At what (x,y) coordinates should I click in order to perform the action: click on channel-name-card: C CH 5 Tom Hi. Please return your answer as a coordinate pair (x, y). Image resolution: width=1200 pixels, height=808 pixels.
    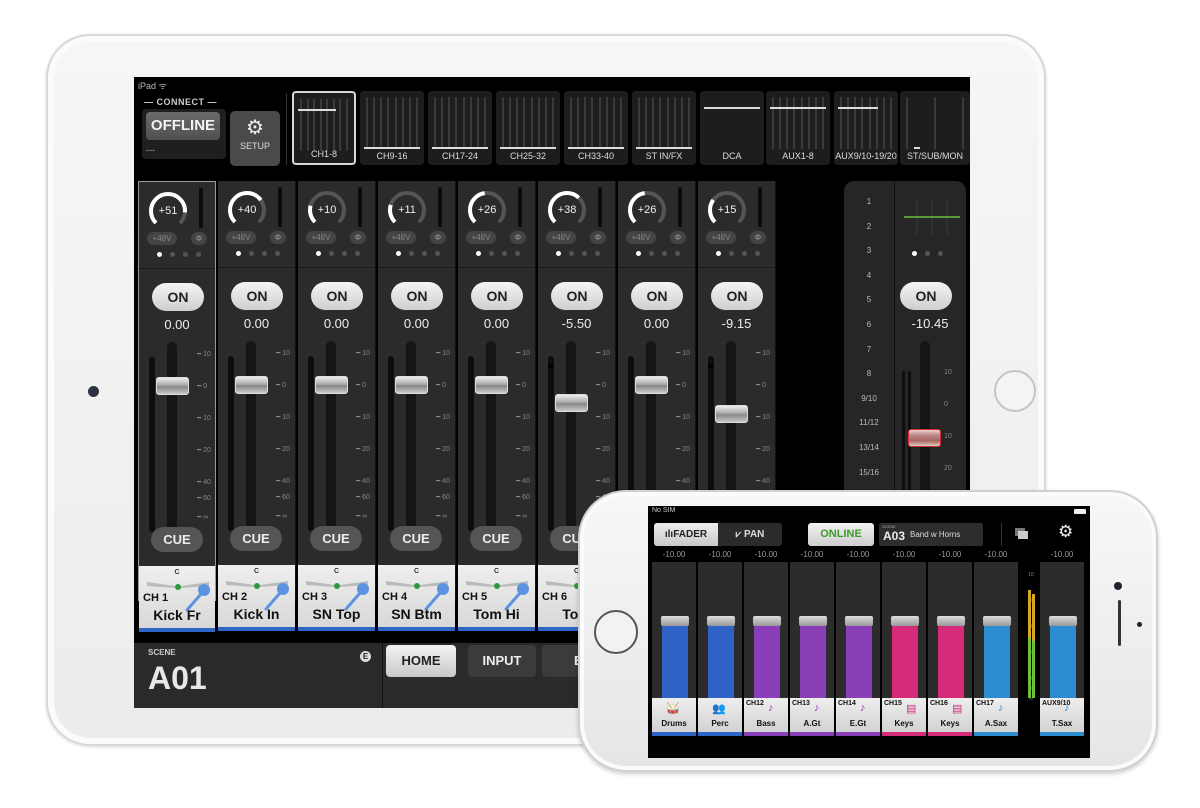
    Looking at the image, I should click on (496, 598).